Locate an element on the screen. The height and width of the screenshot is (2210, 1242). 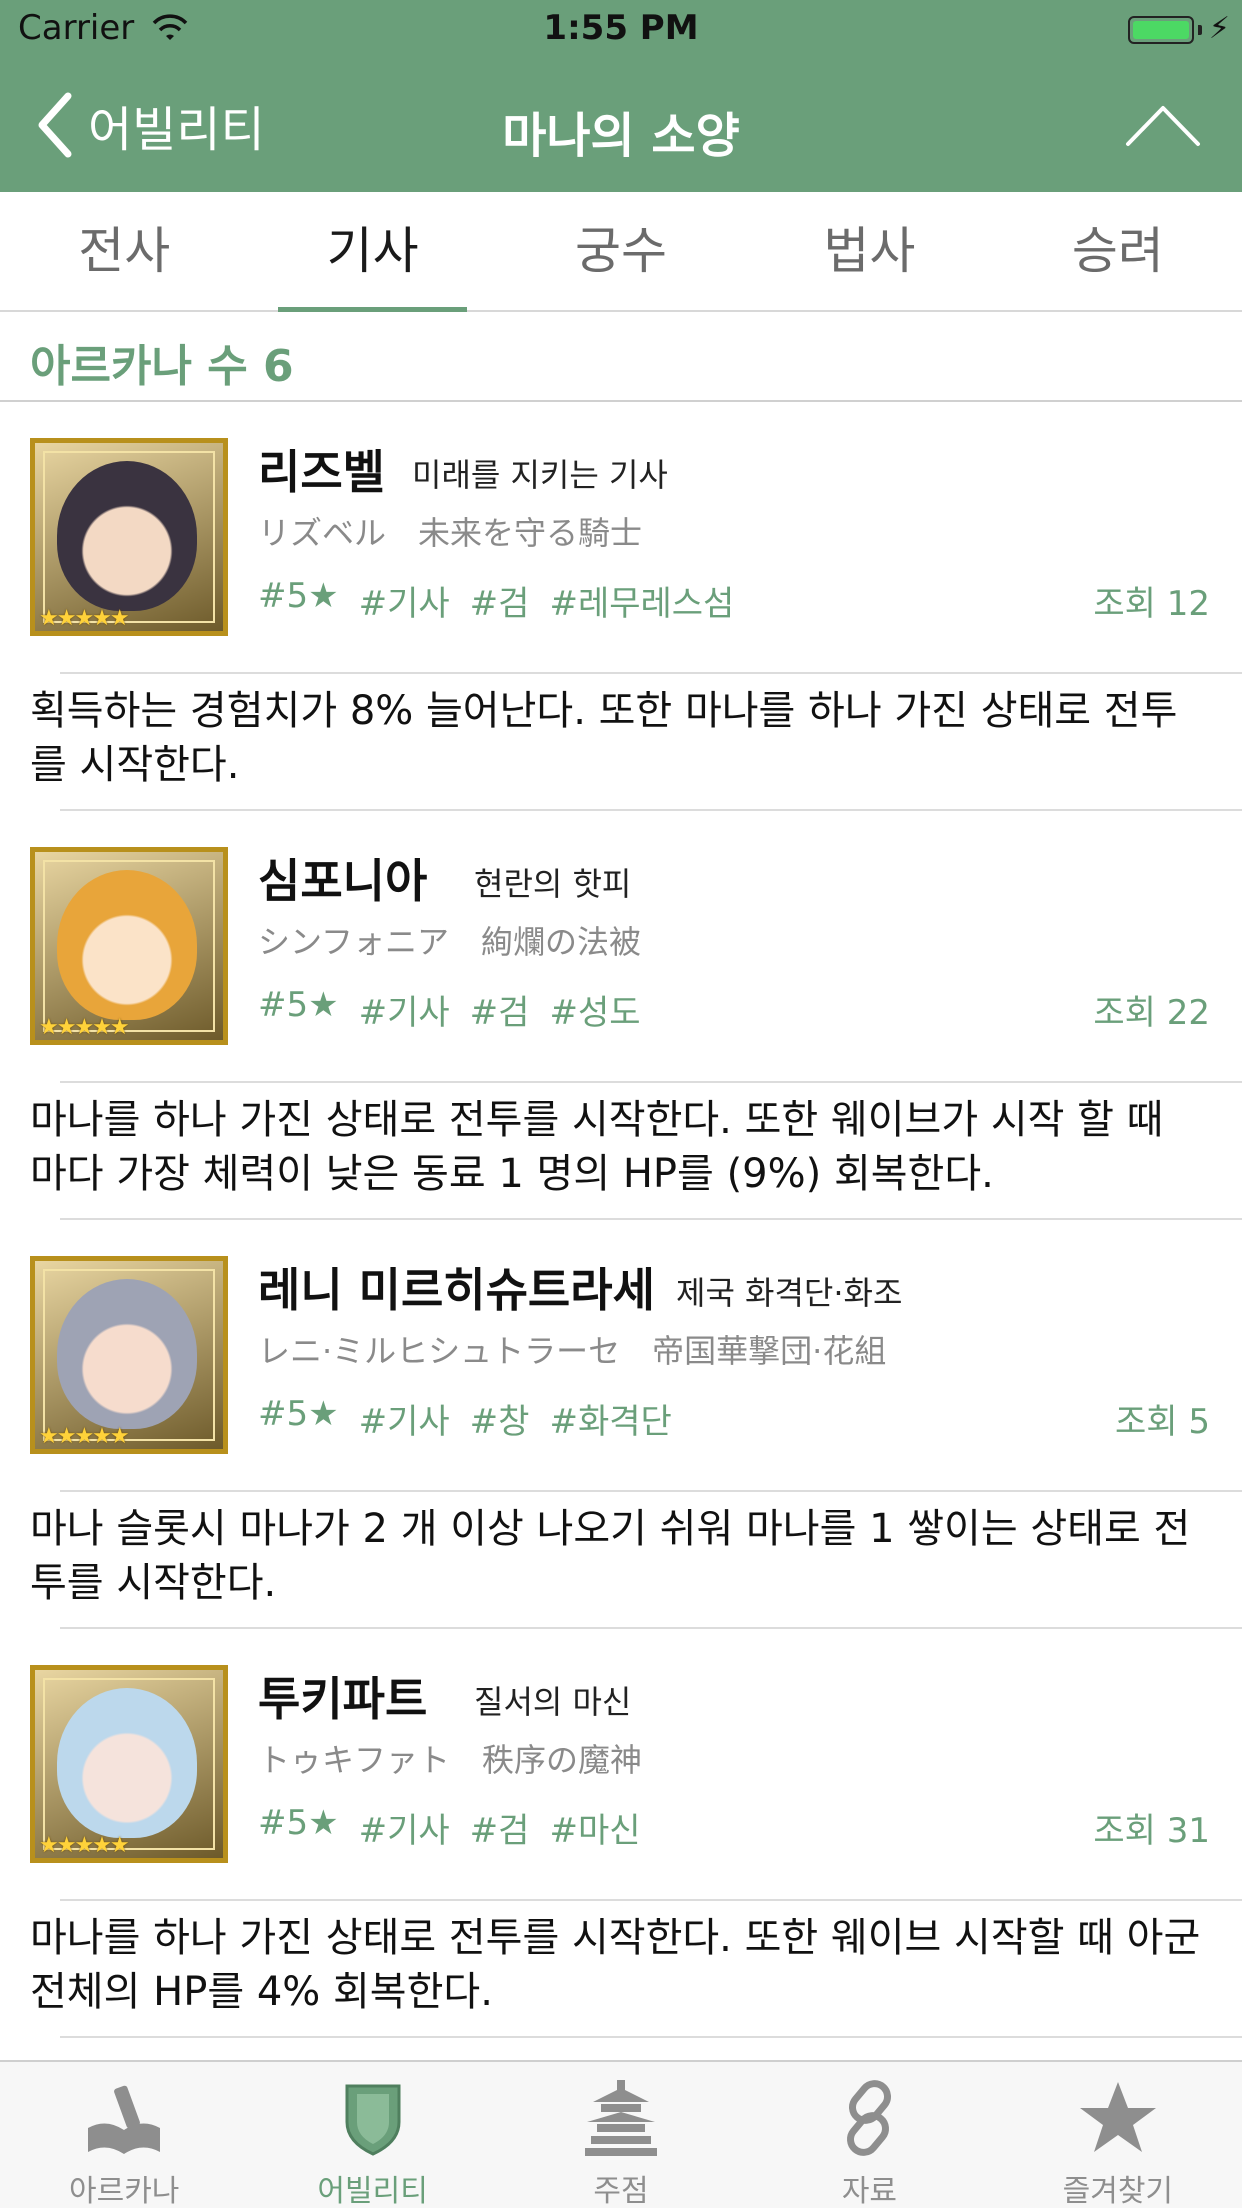
battery-level is located at coordinates (1161, 30).